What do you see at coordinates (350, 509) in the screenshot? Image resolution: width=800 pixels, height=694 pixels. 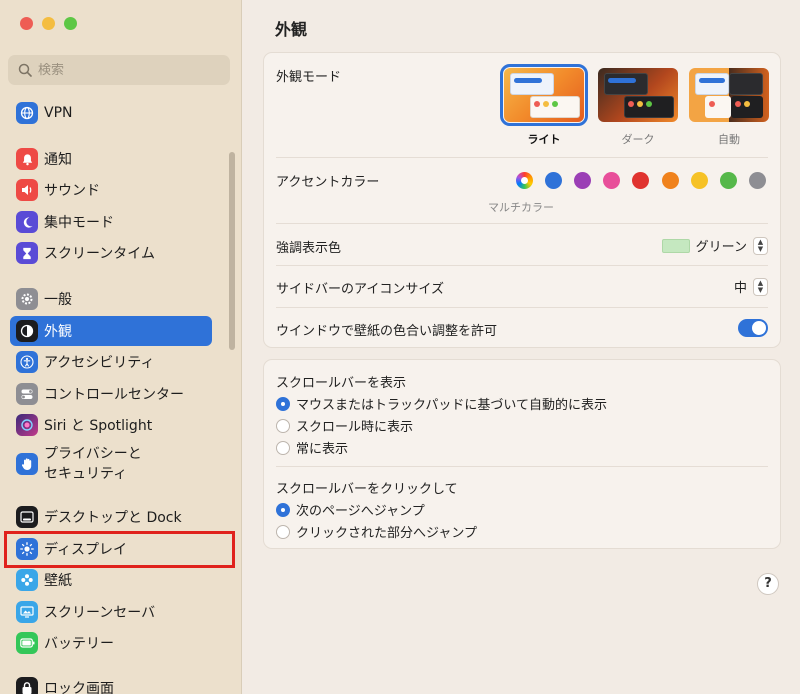 I see `scroll-click-next-page-option: 次のページへジャンプ` at bounding box center [350, 509].